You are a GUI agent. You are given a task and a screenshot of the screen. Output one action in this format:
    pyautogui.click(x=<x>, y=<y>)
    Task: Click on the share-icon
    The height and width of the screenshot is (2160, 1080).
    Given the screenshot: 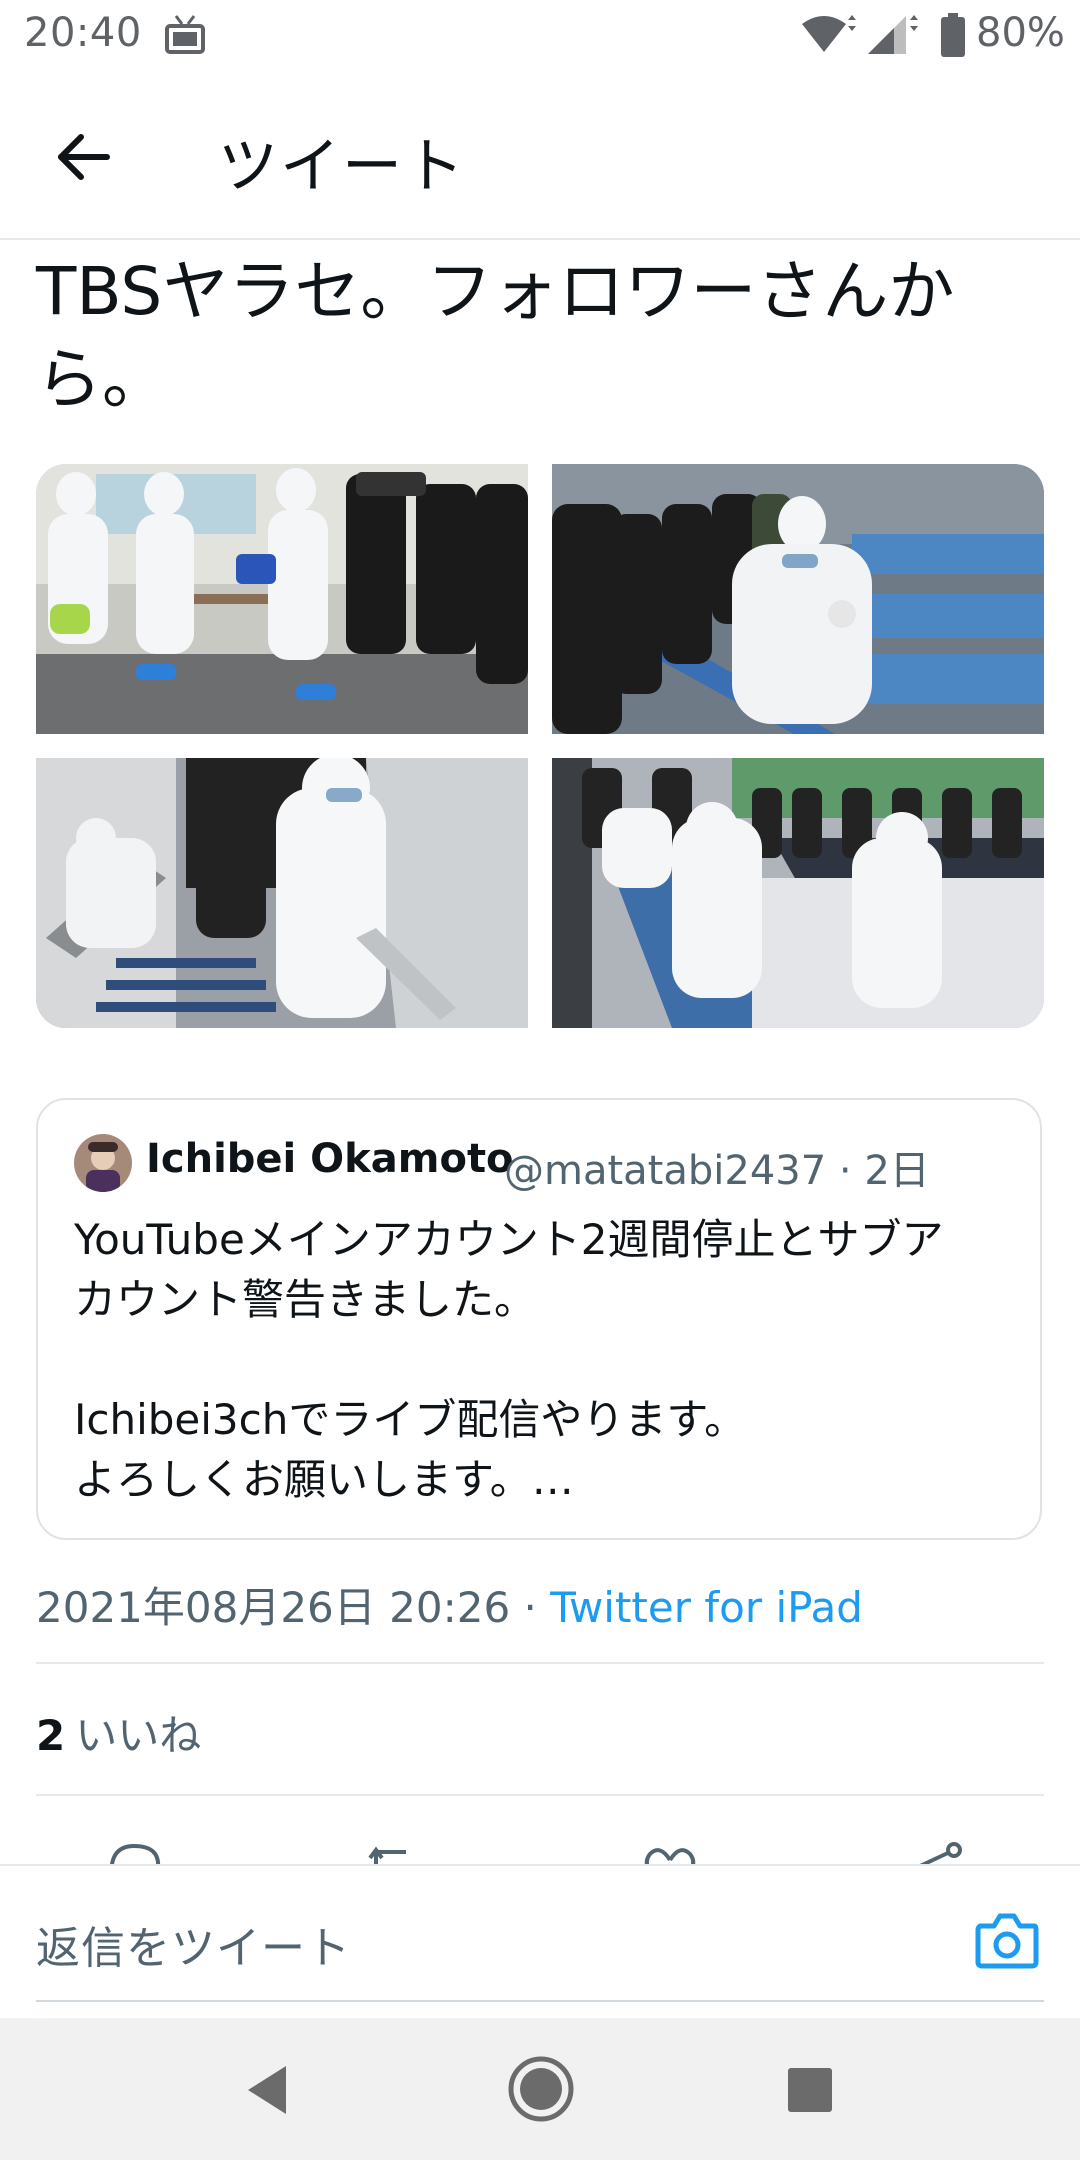 What is the action you would take?
    pyautogui.click(x=940, y=1853)
    